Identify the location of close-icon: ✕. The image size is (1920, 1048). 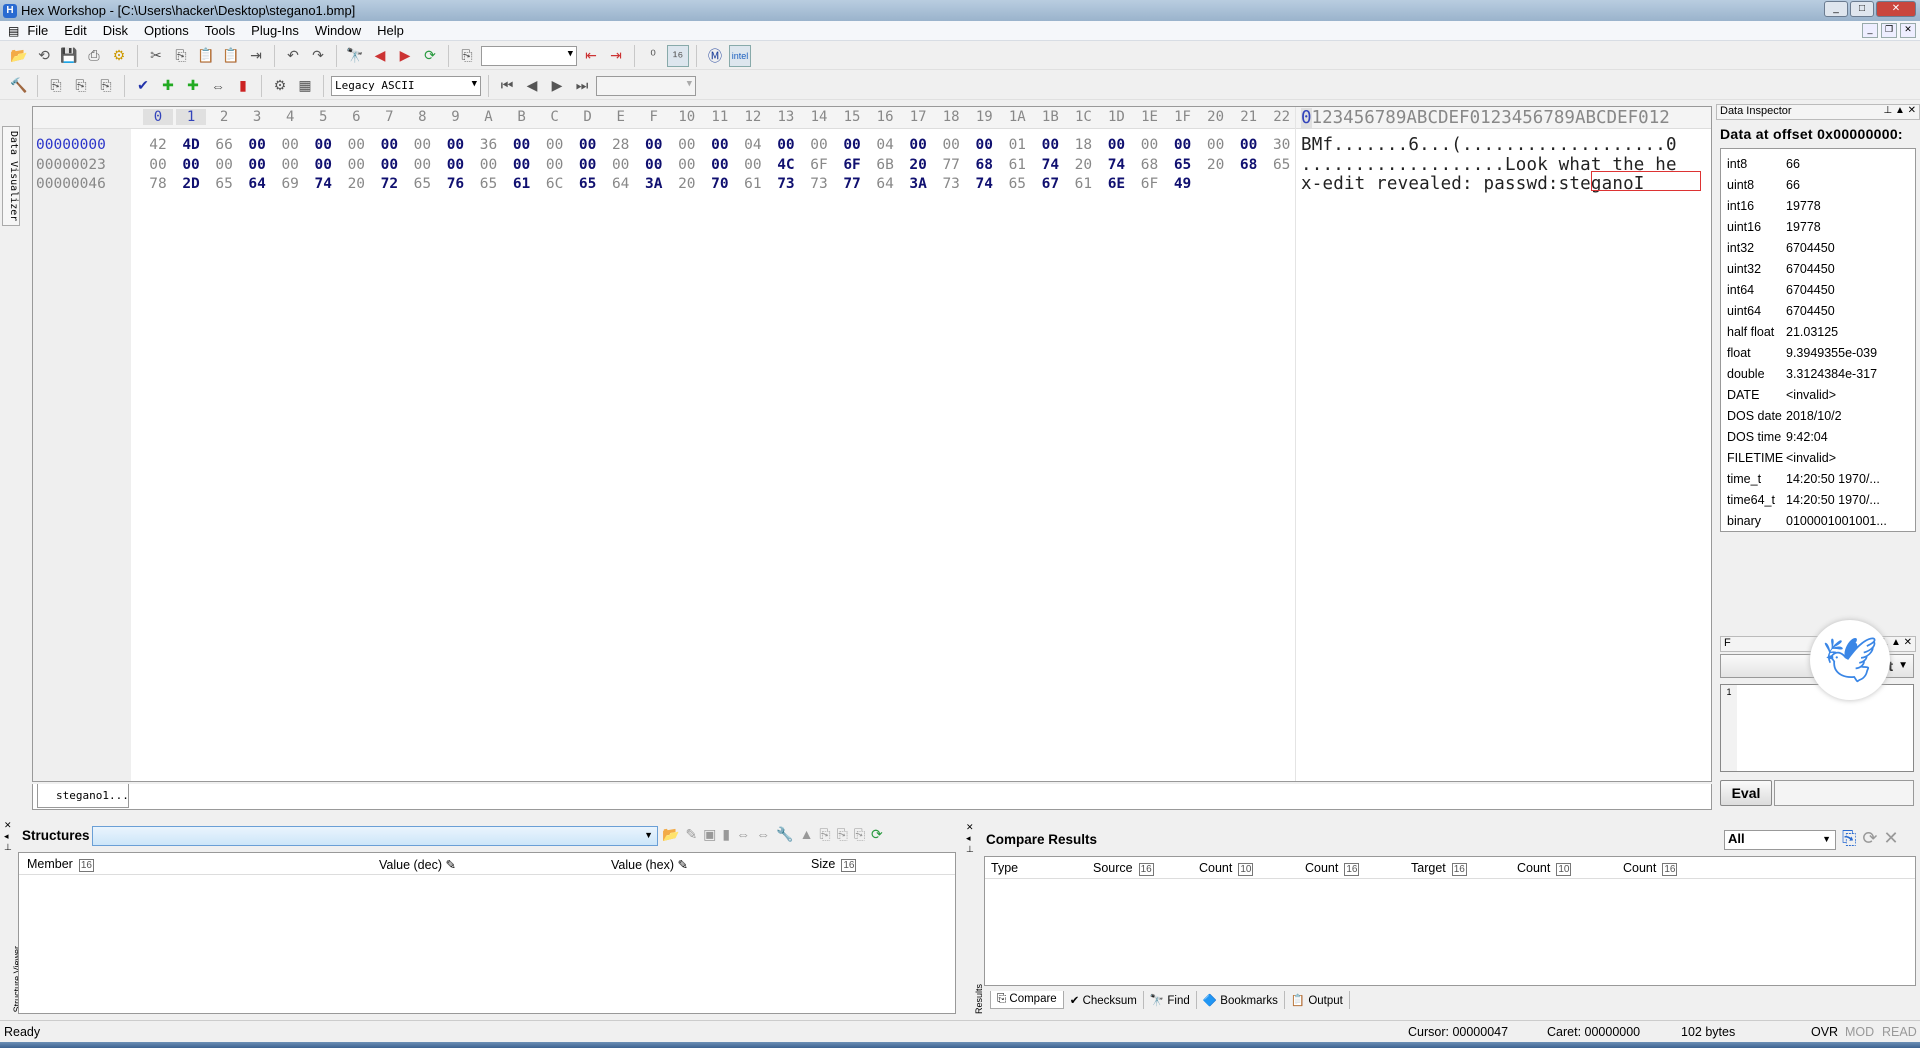
(1891, 838).